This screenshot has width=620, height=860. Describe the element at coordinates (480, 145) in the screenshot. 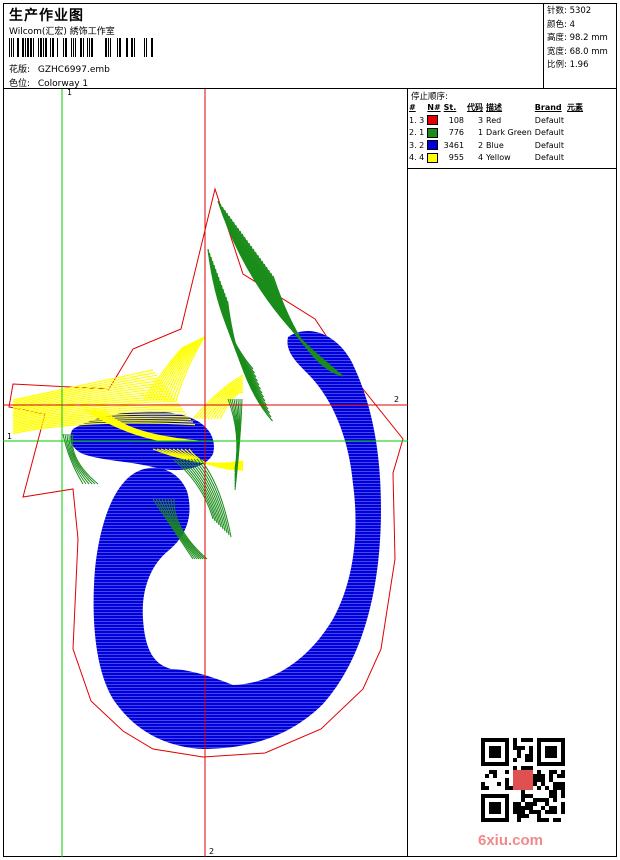

I see `table-cell: 2` at that location.